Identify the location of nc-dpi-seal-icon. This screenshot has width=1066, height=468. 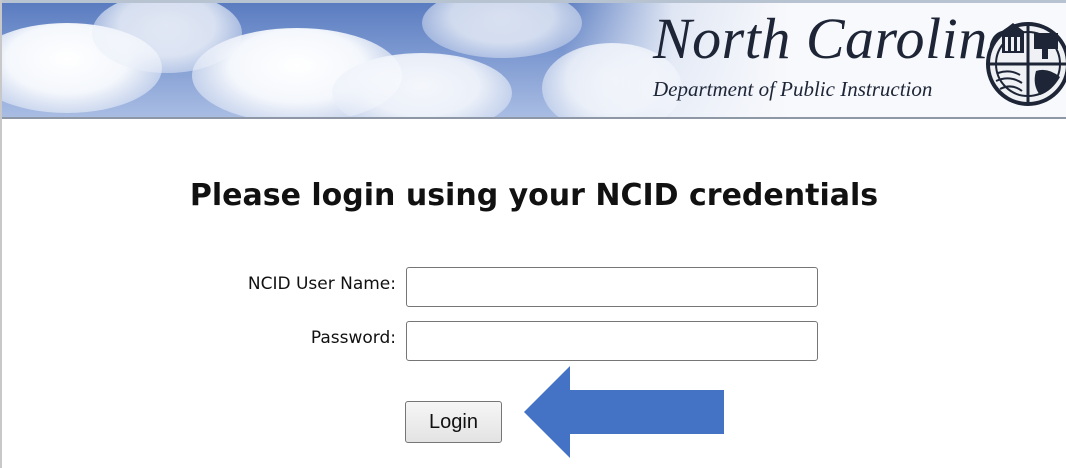
(1026, 64).